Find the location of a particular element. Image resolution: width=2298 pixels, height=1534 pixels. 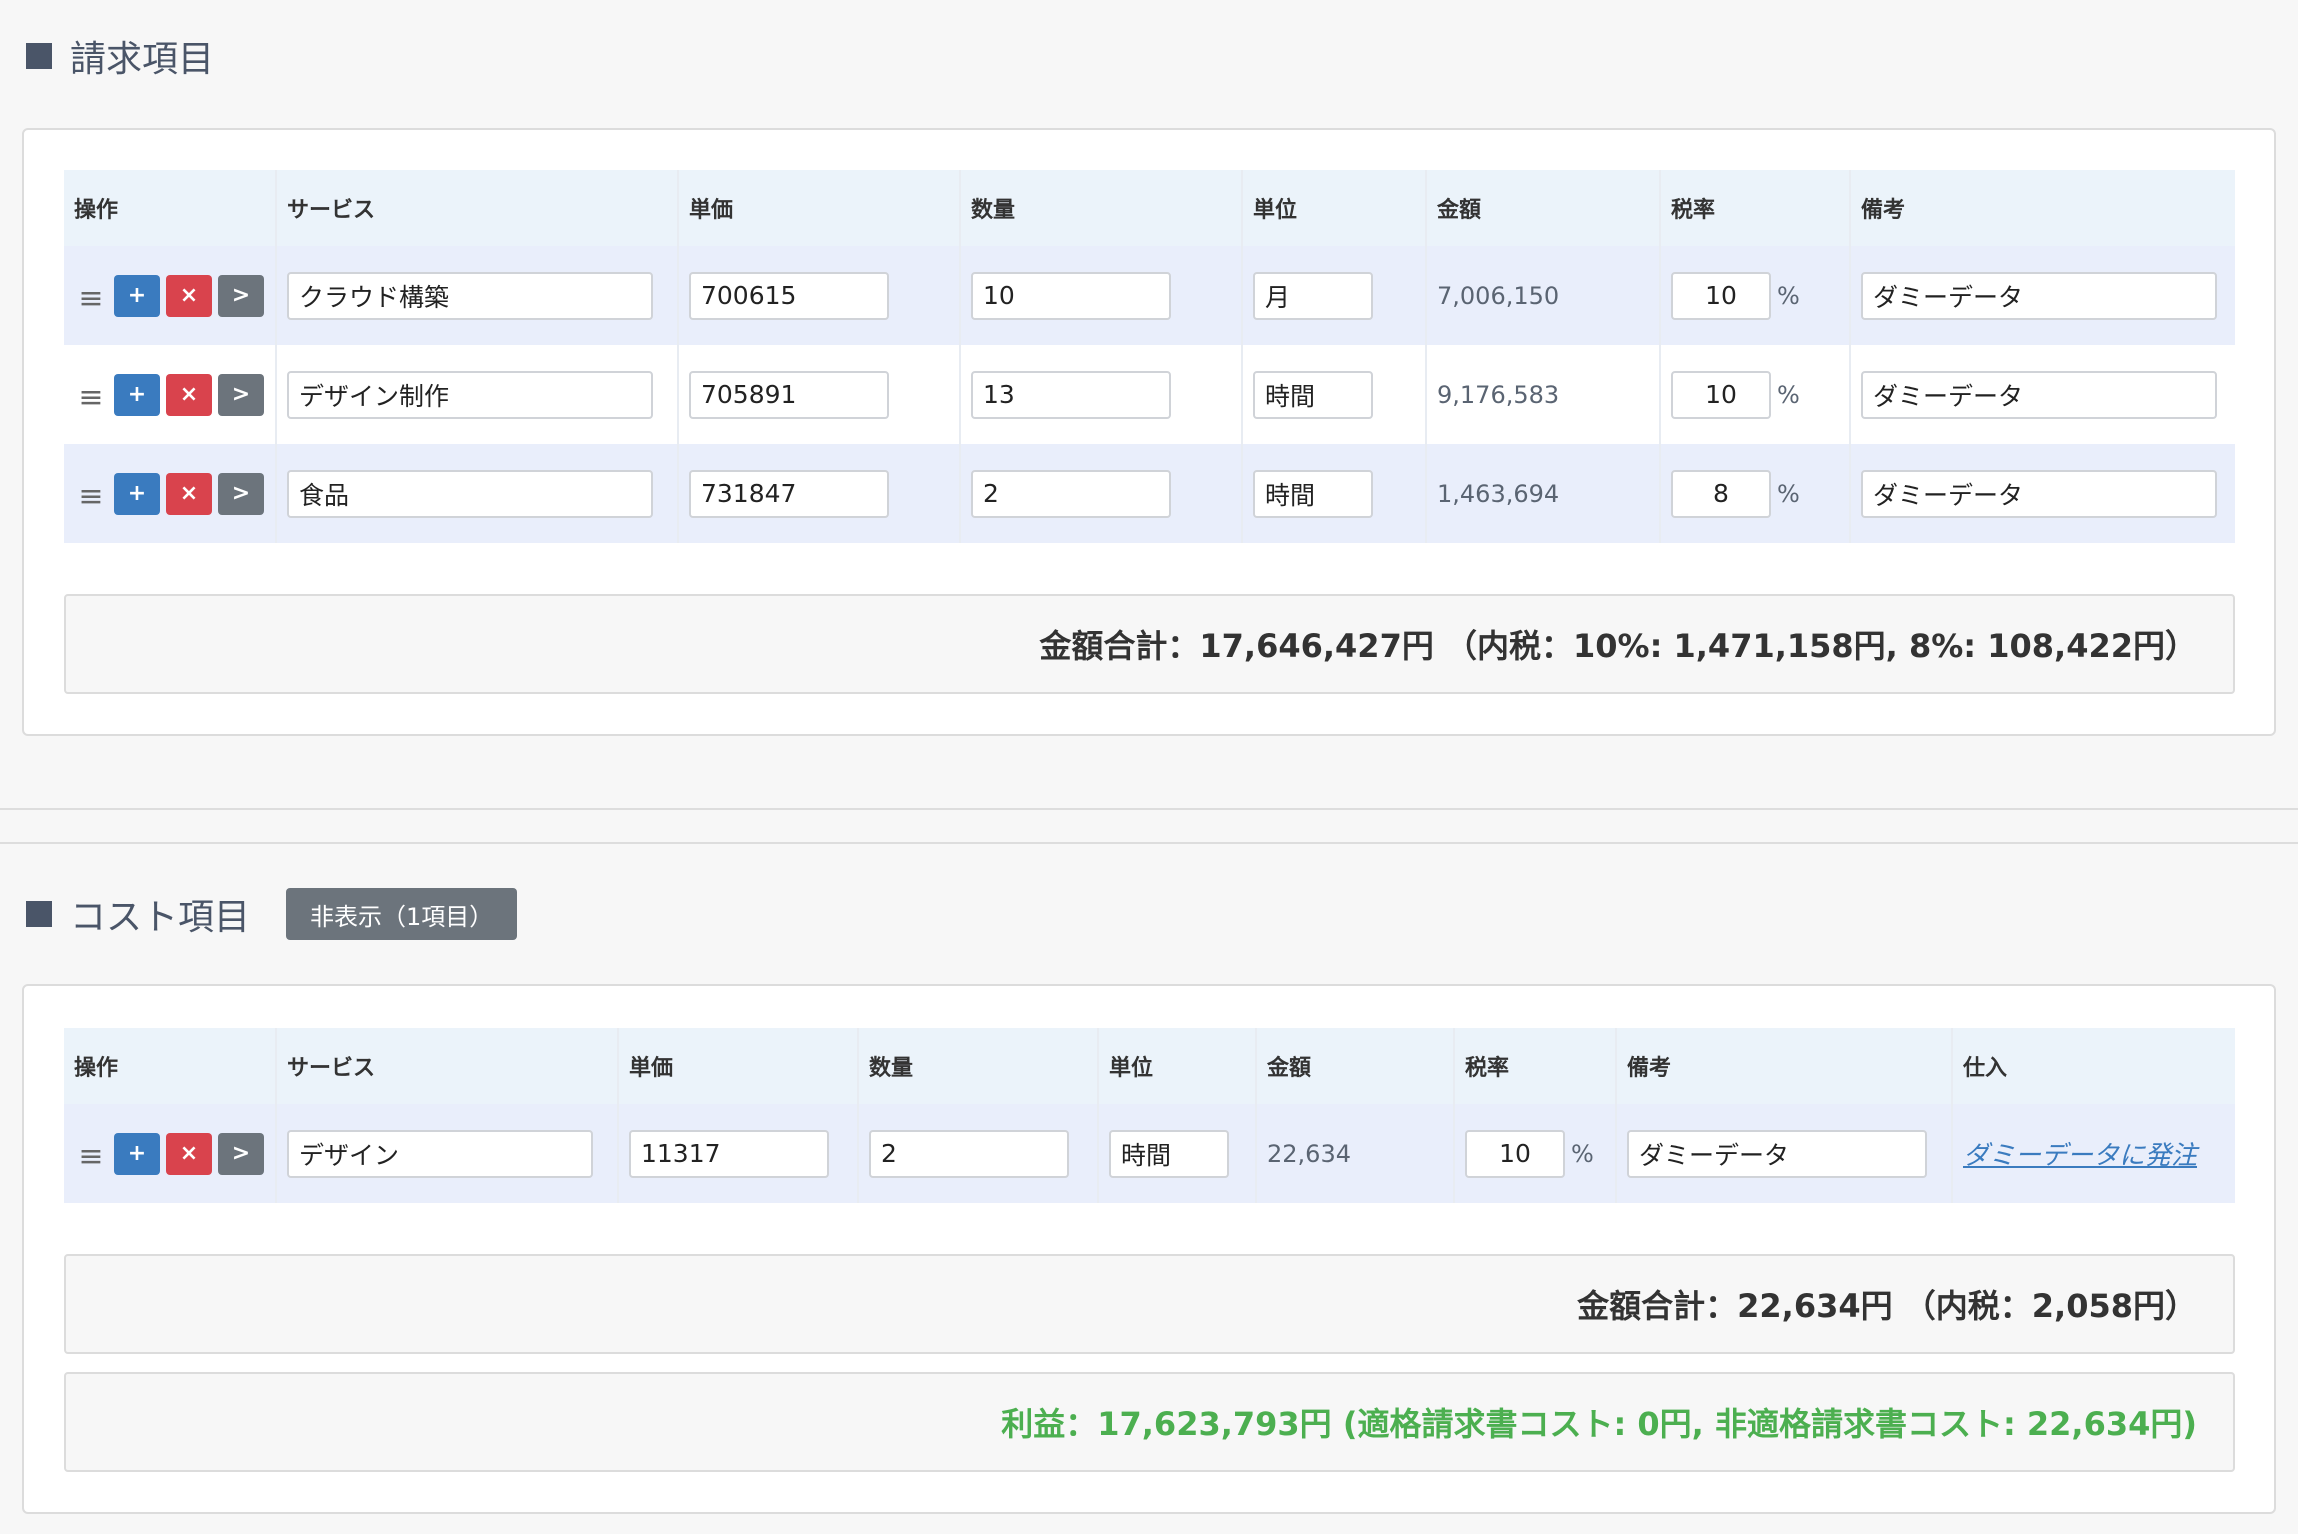

billing-section-title: 請求項目 is located at coordinates (120, 56).